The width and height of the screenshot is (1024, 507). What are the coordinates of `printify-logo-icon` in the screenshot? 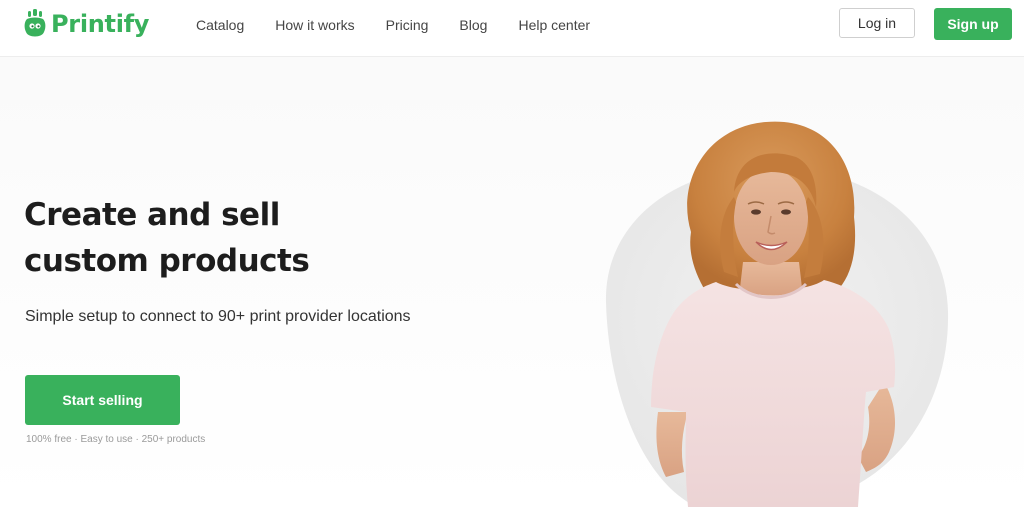 It's located at (35, 23).